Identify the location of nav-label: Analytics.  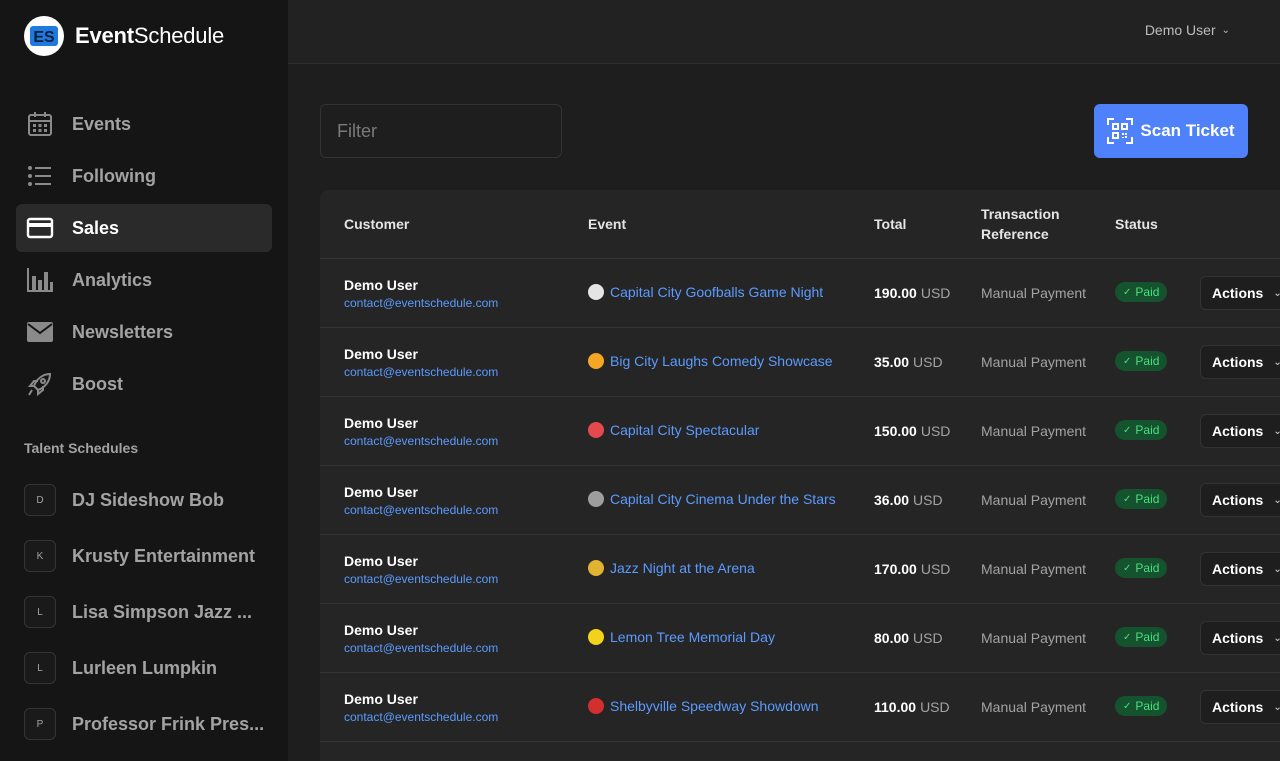
(112, 279).